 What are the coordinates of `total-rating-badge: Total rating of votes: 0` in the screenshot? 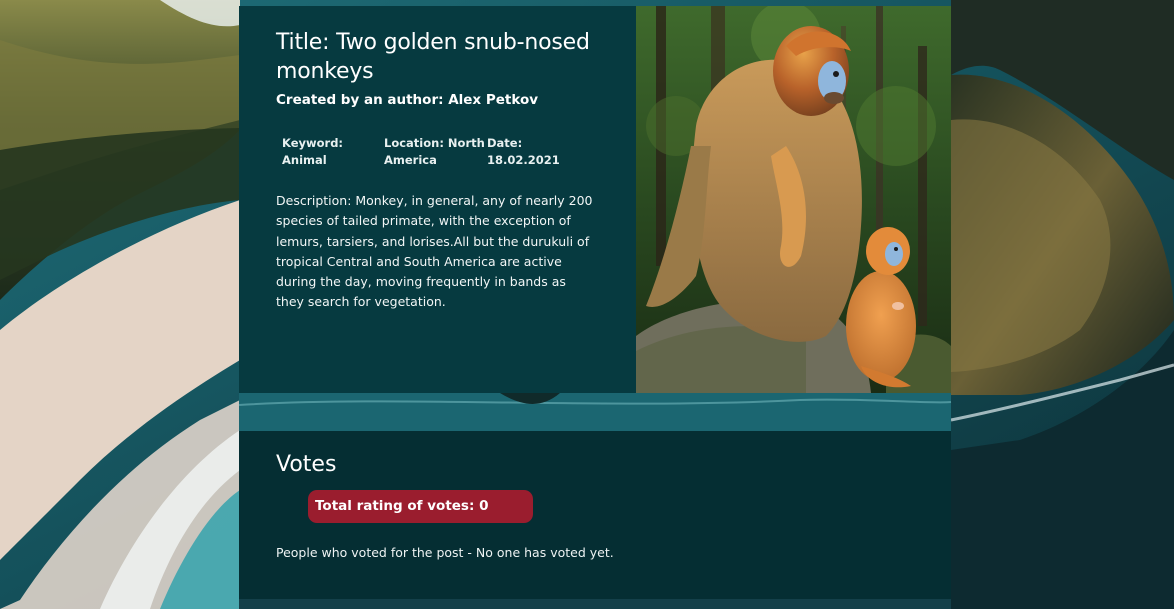 It's located at (420, 506).